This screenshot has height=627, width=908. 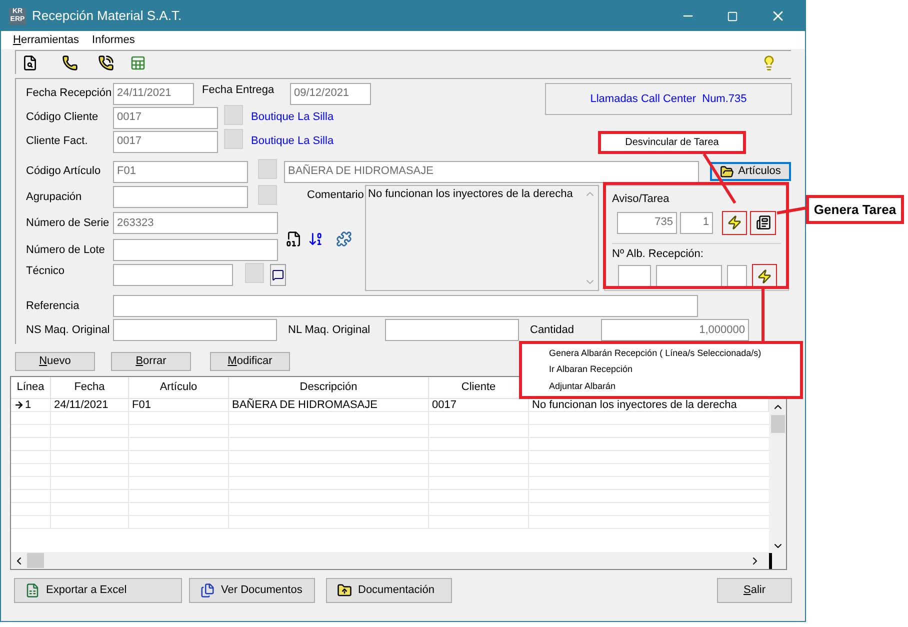 I want to click on menu-item: Herramientas, so click(x=46, y=40).